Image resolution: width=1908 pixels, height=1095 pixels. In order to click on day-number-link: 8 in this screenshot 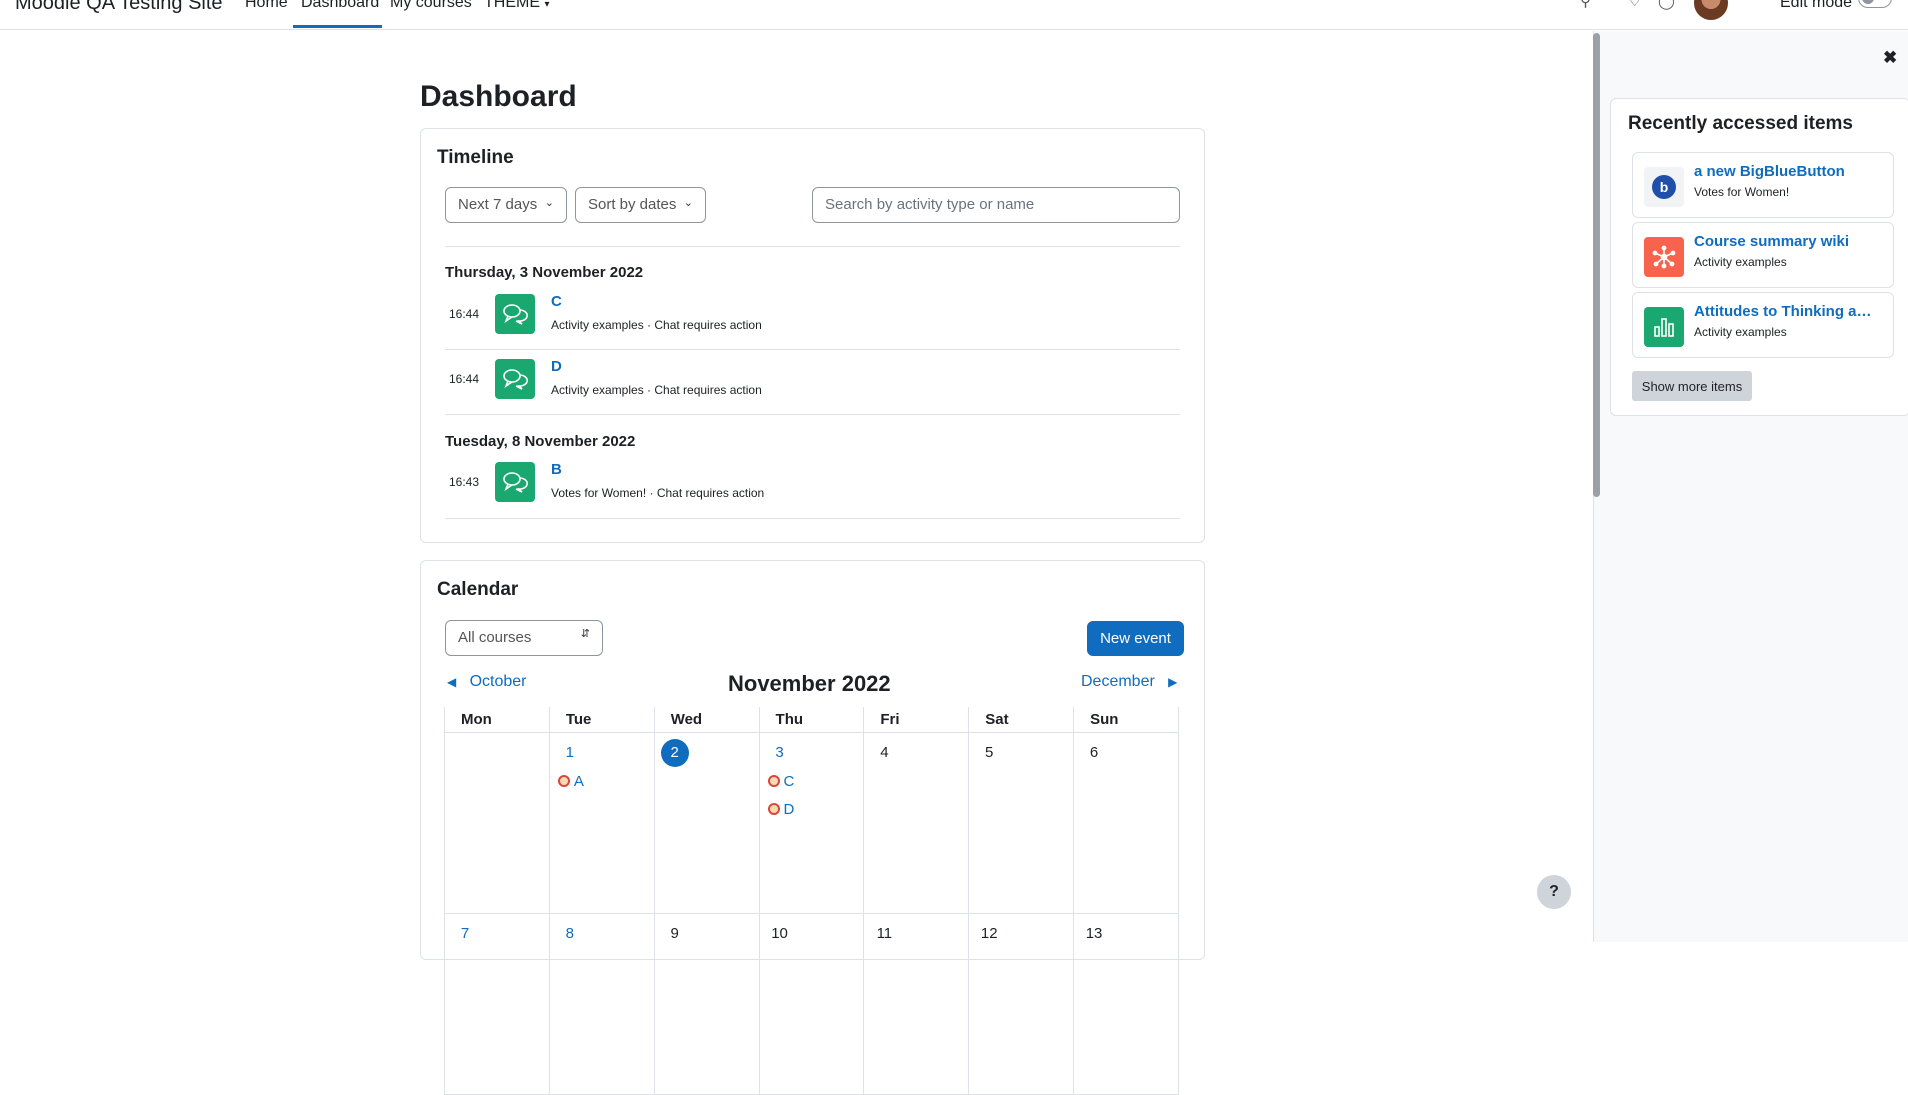, I will do `click(570, 934)`.